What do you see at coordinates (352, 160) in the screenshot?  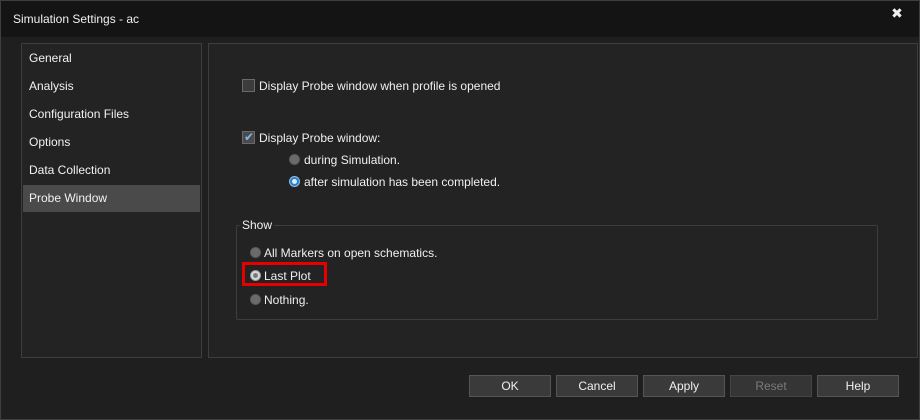 I see `during-simulation-label: during Simulation.` at bounding box center [352, 160].